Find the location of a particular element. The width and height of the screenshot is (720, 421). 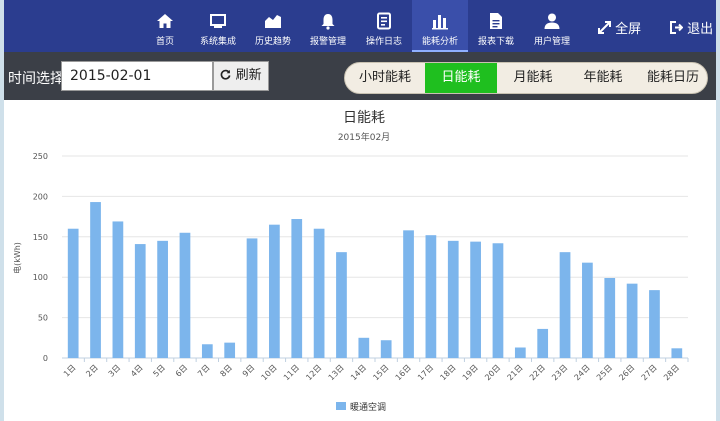

x-tick-label: 9日 is located at coordinates (249, 371).